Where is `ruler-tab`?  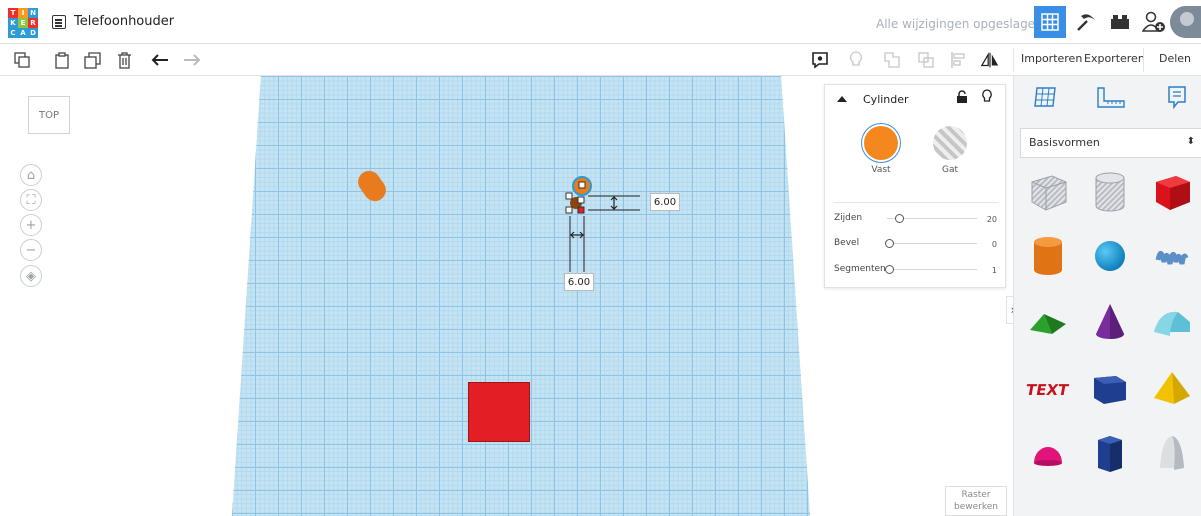
ruler-tab is located at coordinates (1111, 97).